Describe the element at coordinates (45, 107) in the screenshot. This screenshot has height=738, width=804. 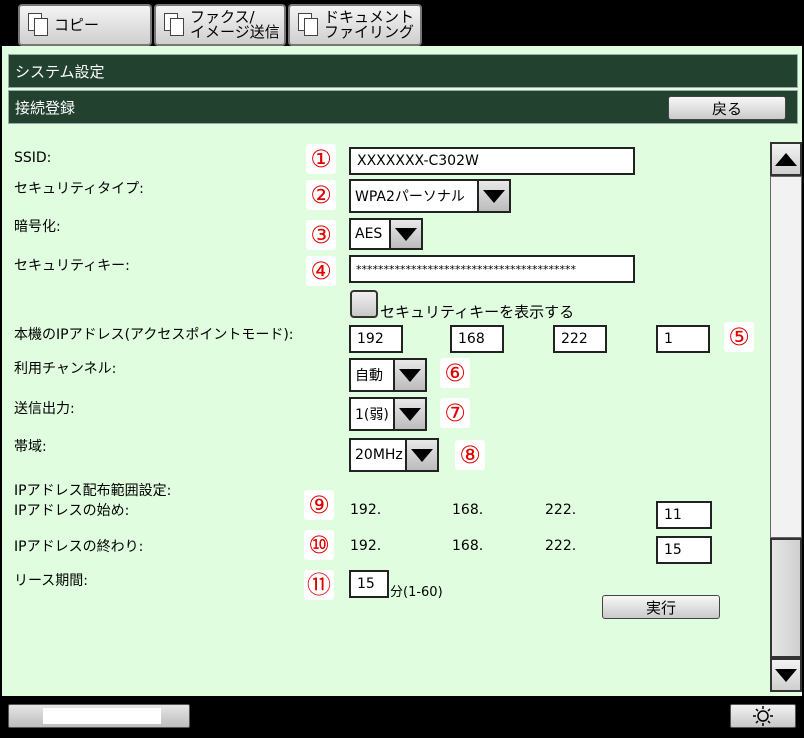
I see `subtitle-text: 接続登録` at that location.